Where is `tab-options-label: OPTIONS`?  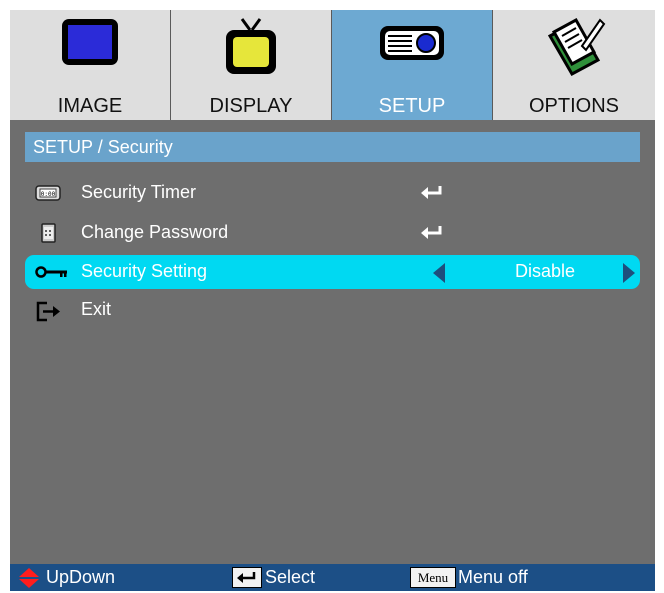
tab-options-label: OPTIONS is located at coordinates (573, 106).